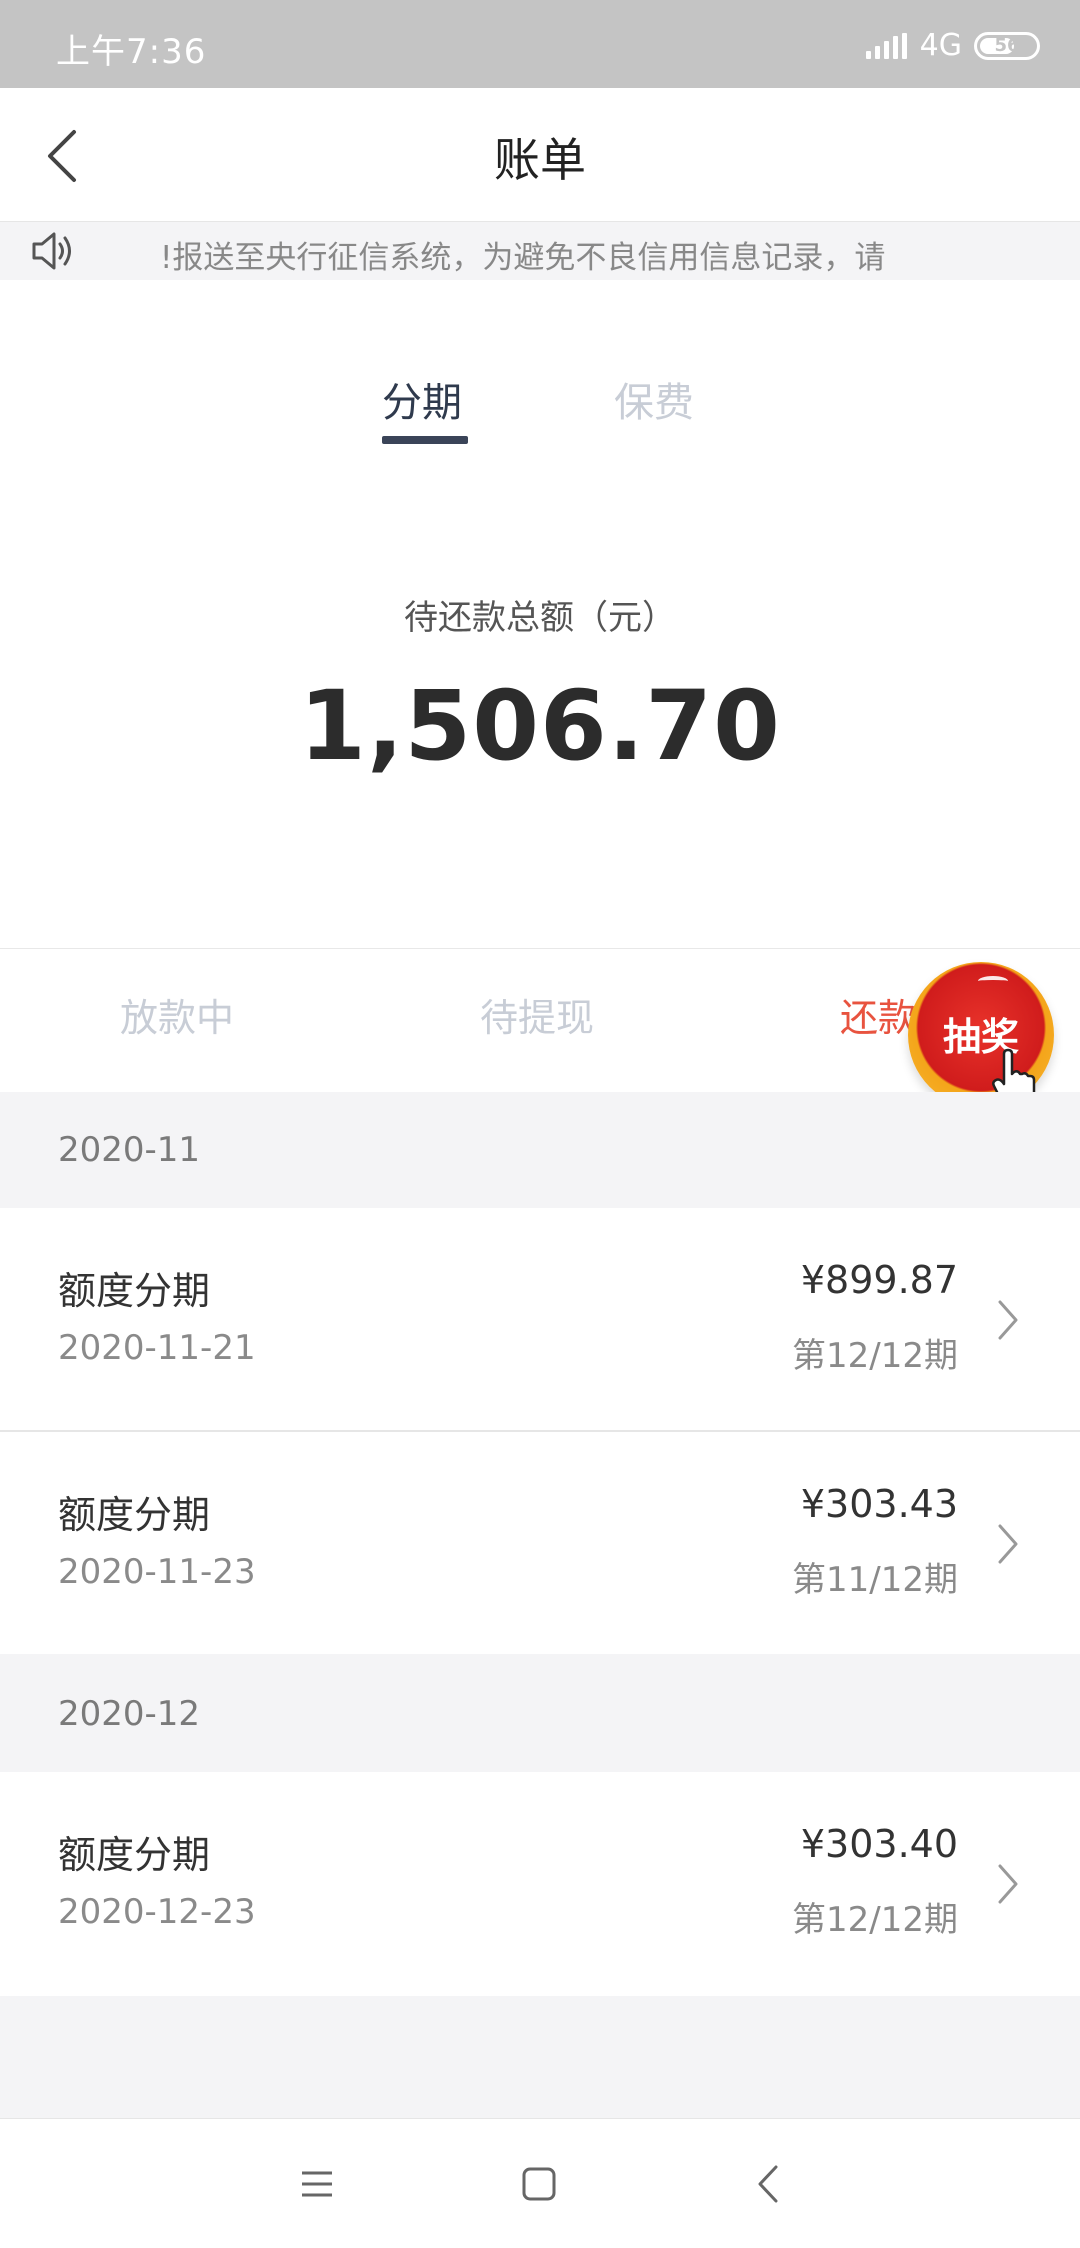  Describe the element at coordinates (769, 2184) in the screenshot. I see `back-icon` at that location.